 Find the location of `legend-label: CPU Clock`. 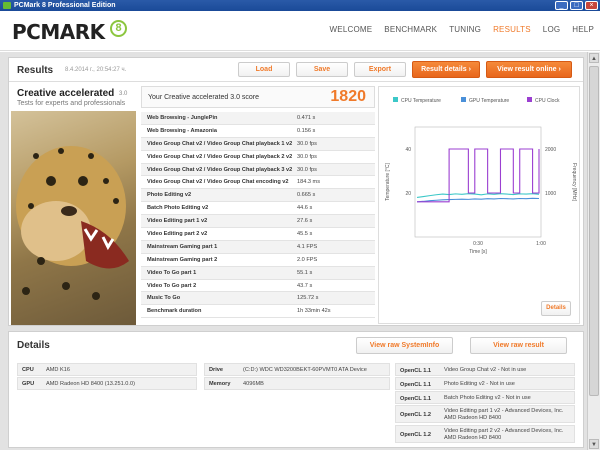

legend-label: CPU Clock is located at coordinates (547, 101).